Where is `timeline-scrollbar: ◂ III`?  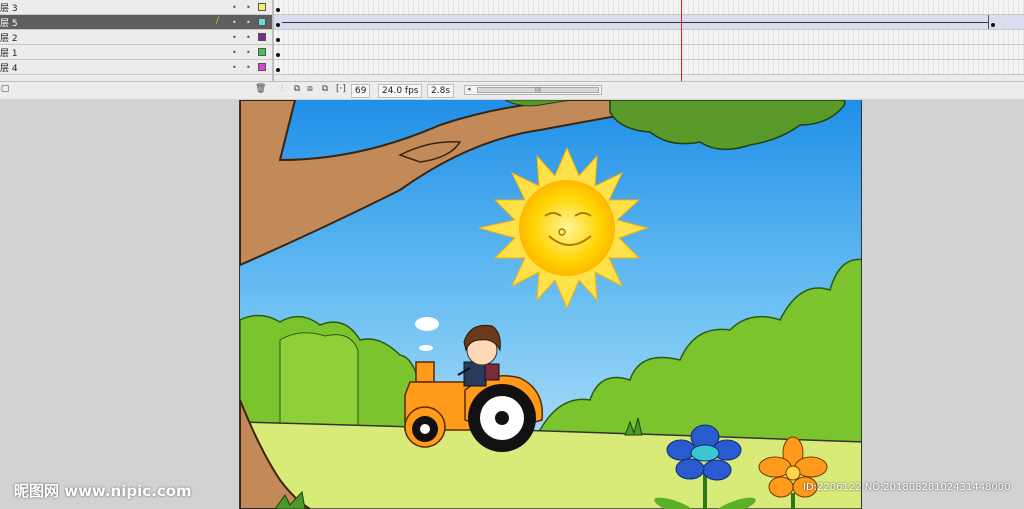
timeline-scrollbar: ◂ III is located at coordinates (533, 90).